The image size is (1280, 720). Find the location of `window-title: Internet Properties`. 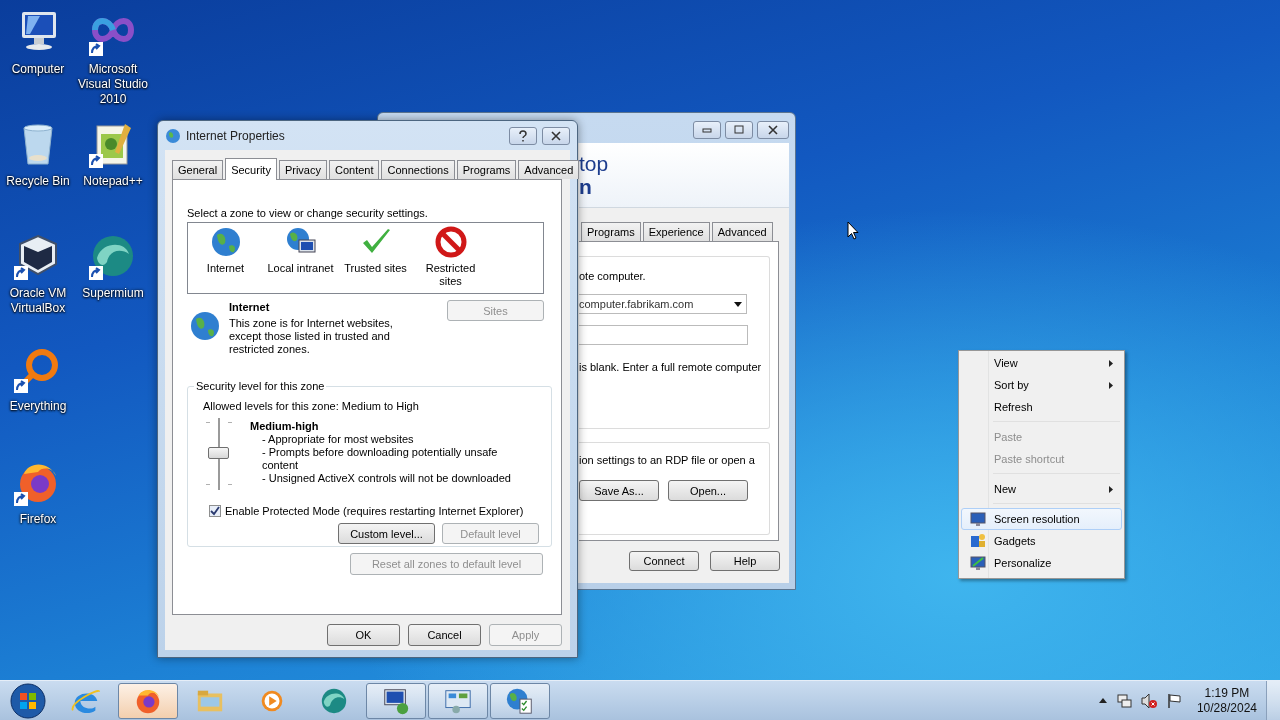

window-title: Internet Properties is located at coordinates (236, 135).